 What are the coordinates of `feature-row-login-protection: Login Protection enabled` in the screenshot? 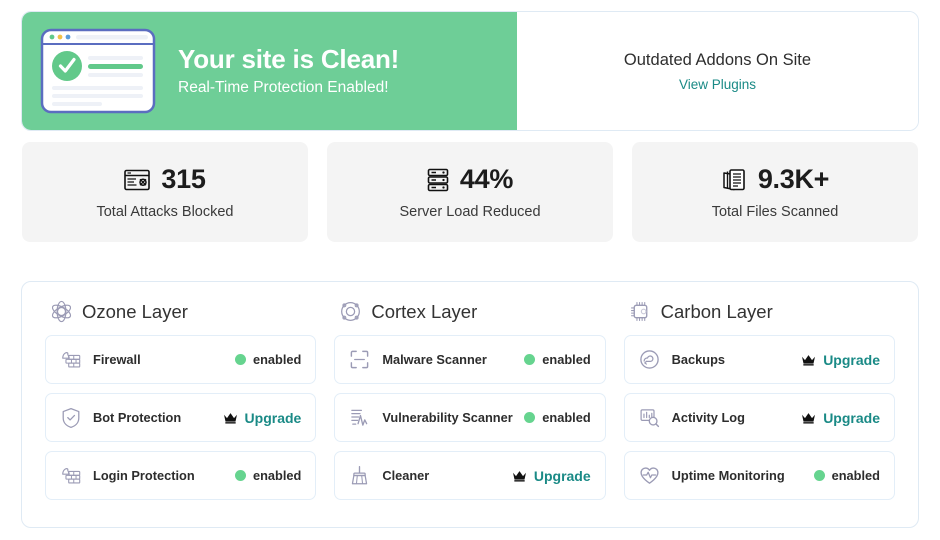 It's located at (181, 475).